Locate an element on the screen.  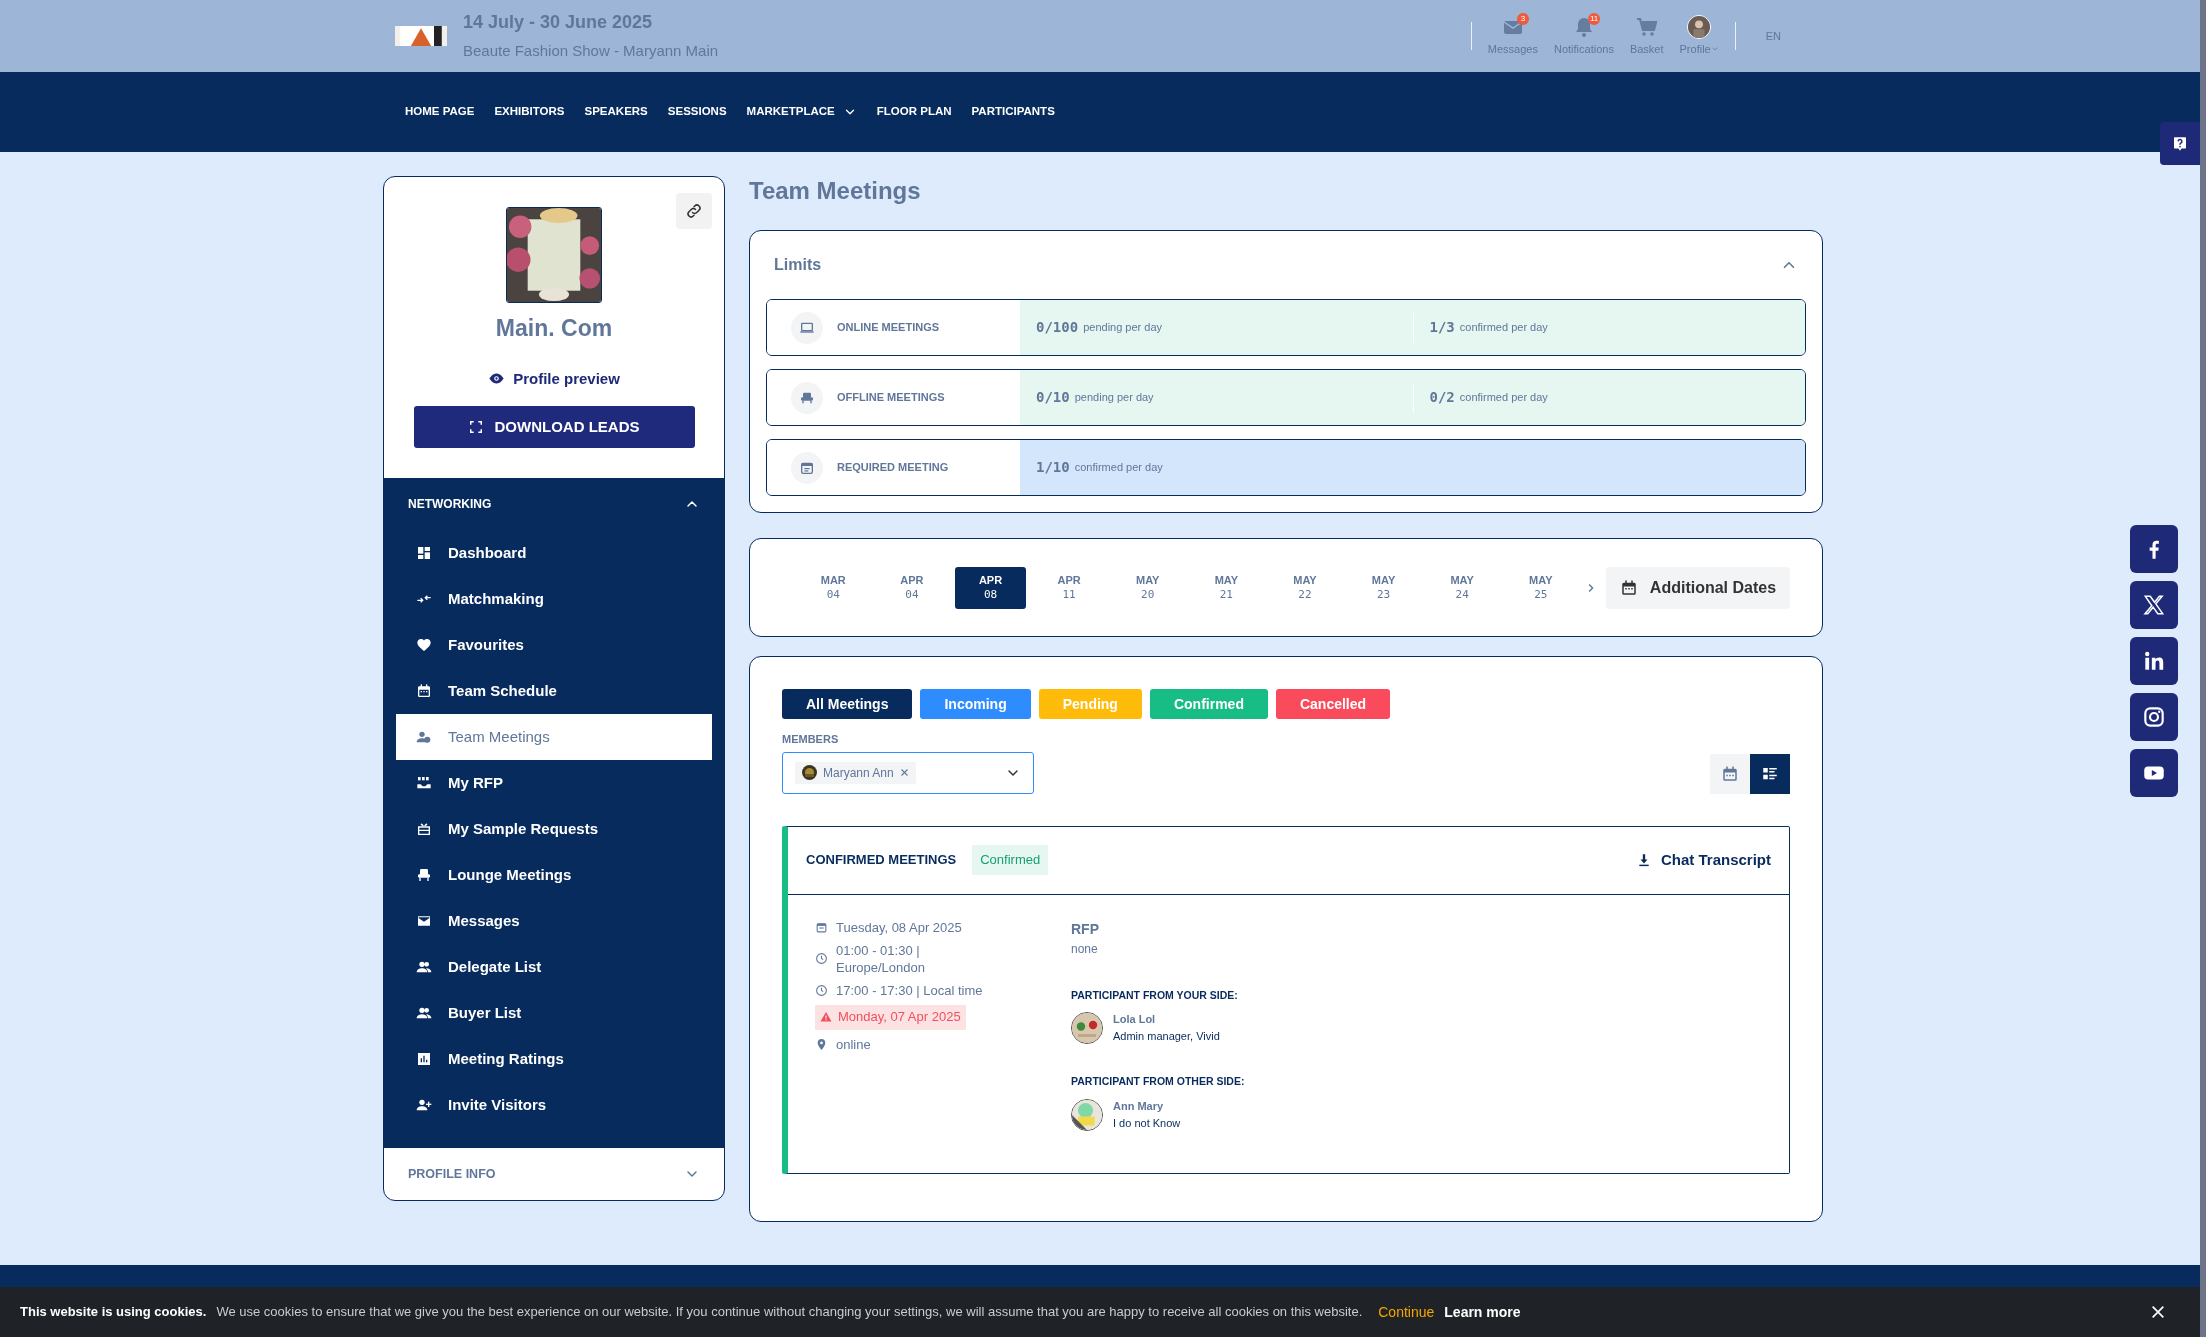
help-button is located at coordinates (2180, 143).